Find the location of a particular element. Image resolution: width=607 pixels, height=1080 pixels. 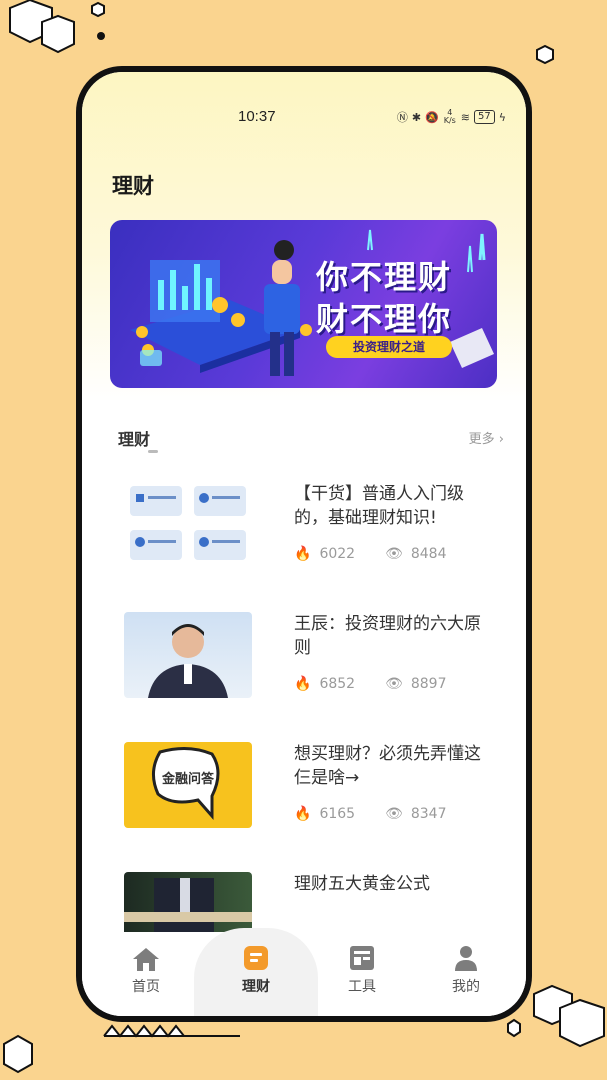

hexagon-decoration-top-right is located at coordinates (545, 54).